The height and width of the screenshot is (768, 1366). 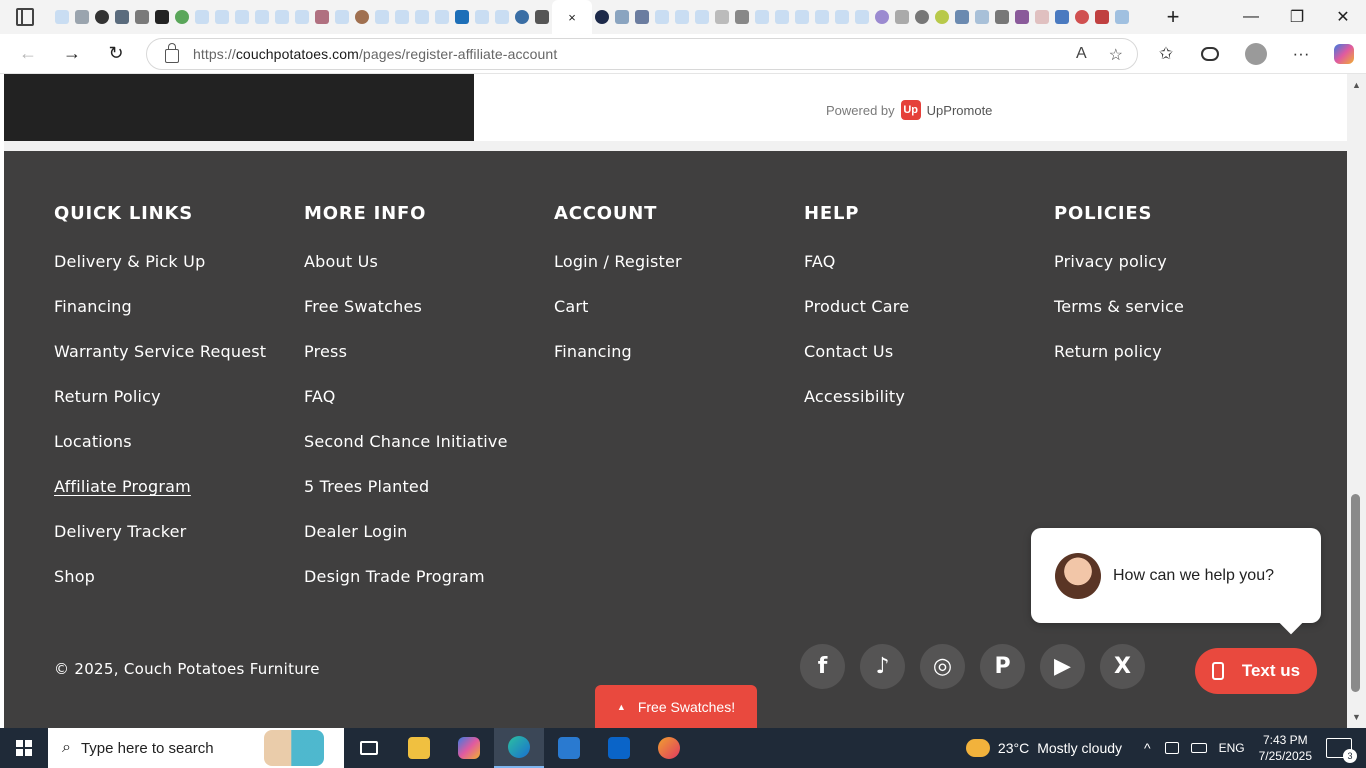 What do you see at coordinates (856, 364) in the screenshot?
I see `footer-link: Contact Us` at bounding box center [856, 364].